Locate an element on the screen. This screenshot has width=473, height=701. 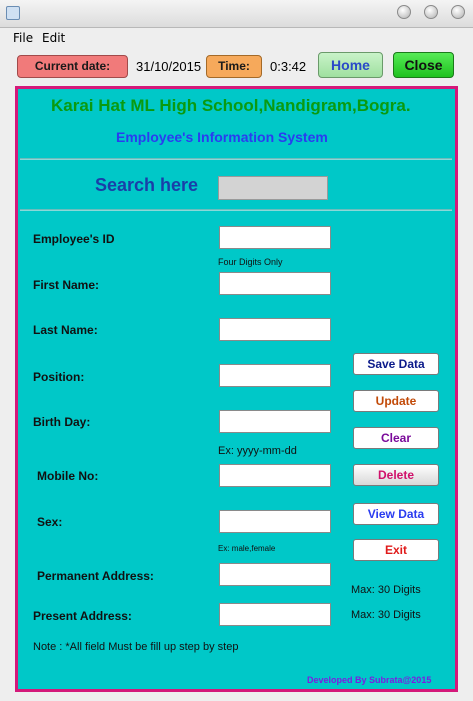
position-label: Position: is located at coordinates (59, 377).